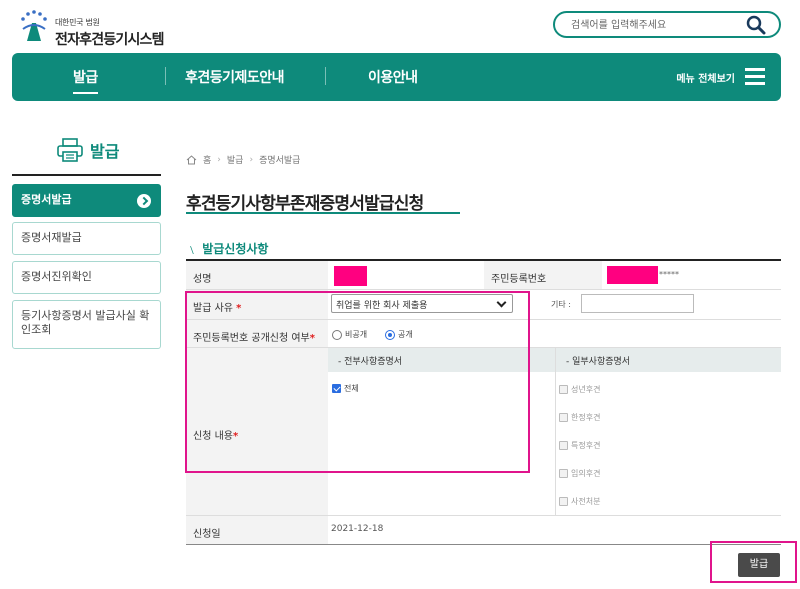  Describe the element at coordinates (632, 275) in the screenshot. I see `rrn-redaction` at that location.